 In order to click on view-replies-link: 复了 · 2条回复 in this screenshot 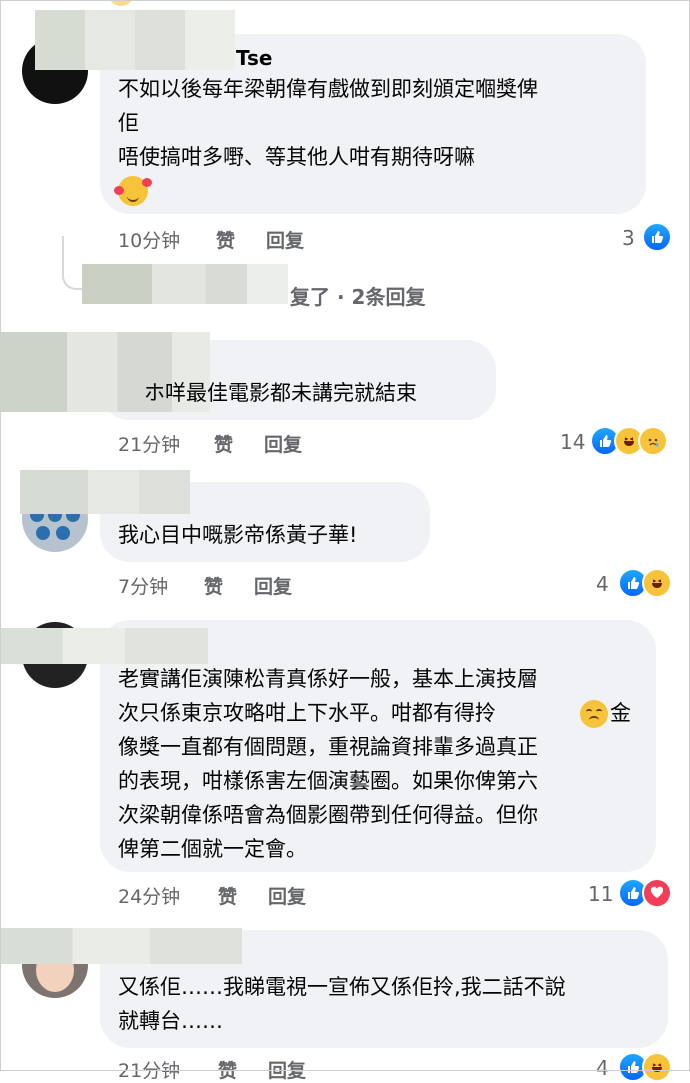, I will do `click(357, 295)`.